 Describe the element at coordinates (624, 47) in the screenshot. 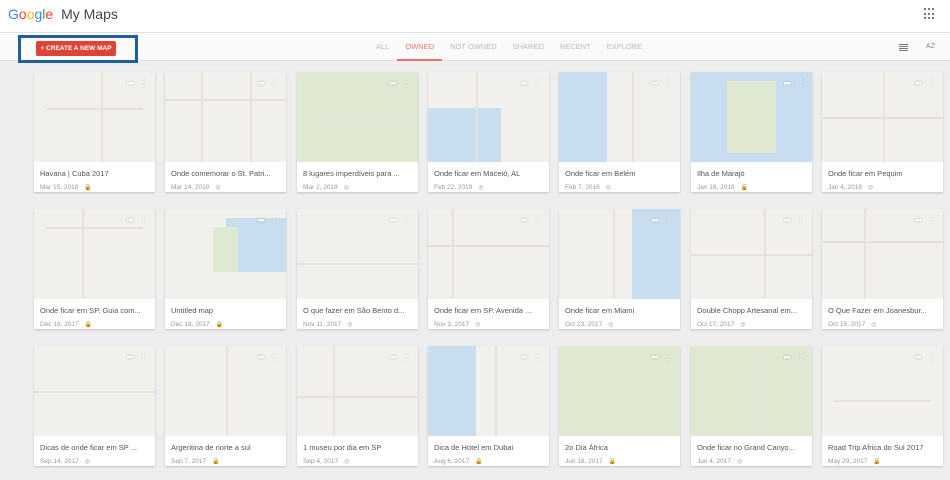

I see `tab-explore: EXPLORE` at that location.